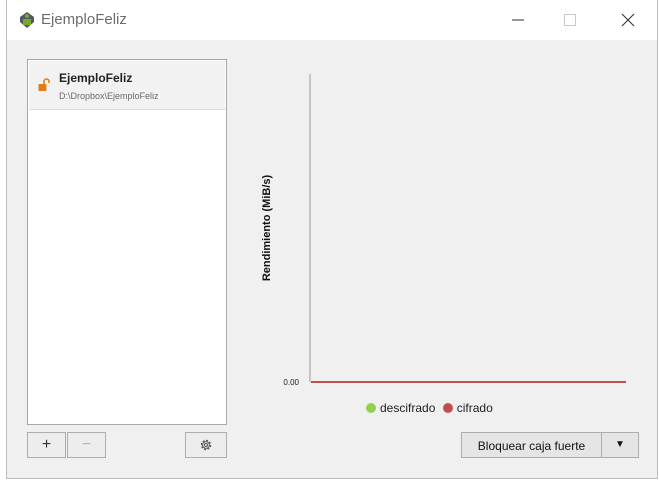 Image resolution: width=659 pixels, height=480 pixels. What do you see at coordinates (620, 444) in the screenshot?
I see `chevron-down-icon: ▼` at bounding box center [620, 444].